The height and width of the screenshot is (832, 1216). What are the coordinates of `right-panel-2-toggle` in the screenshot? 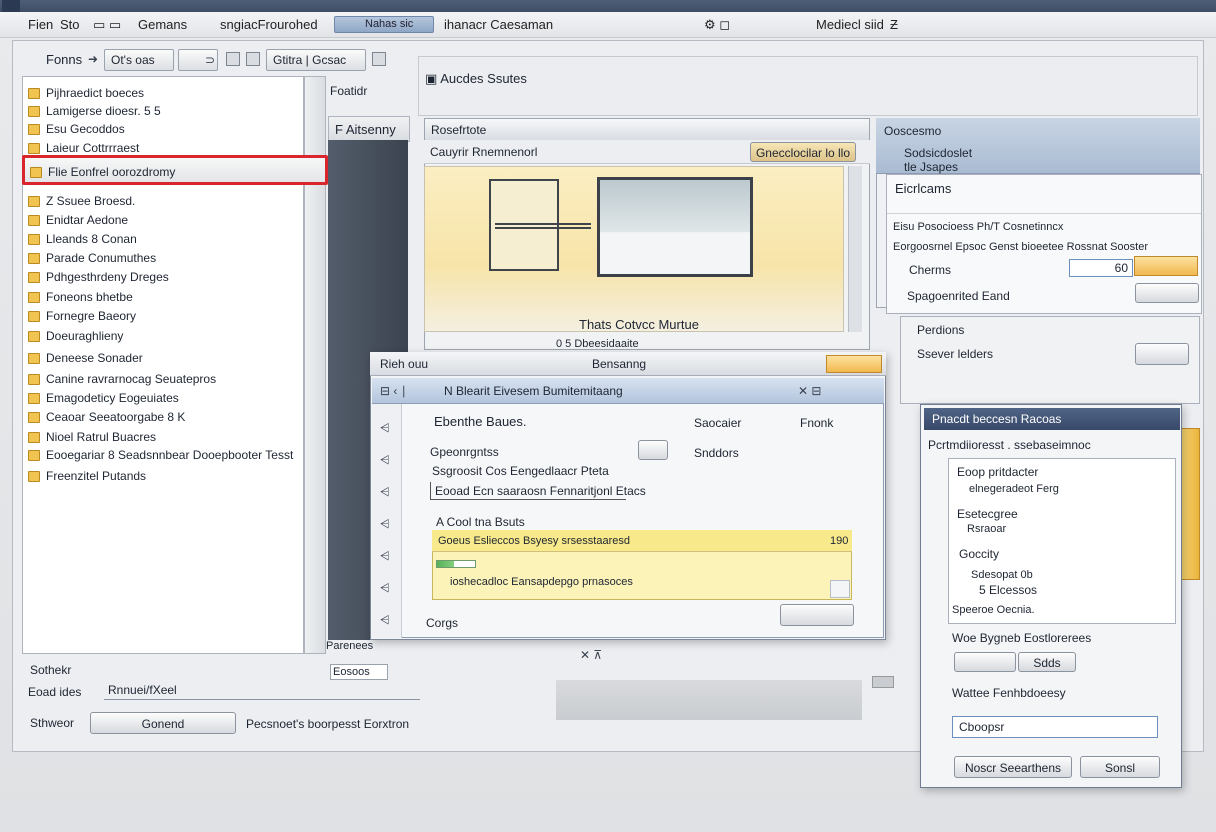 It's located at (1162, 354).